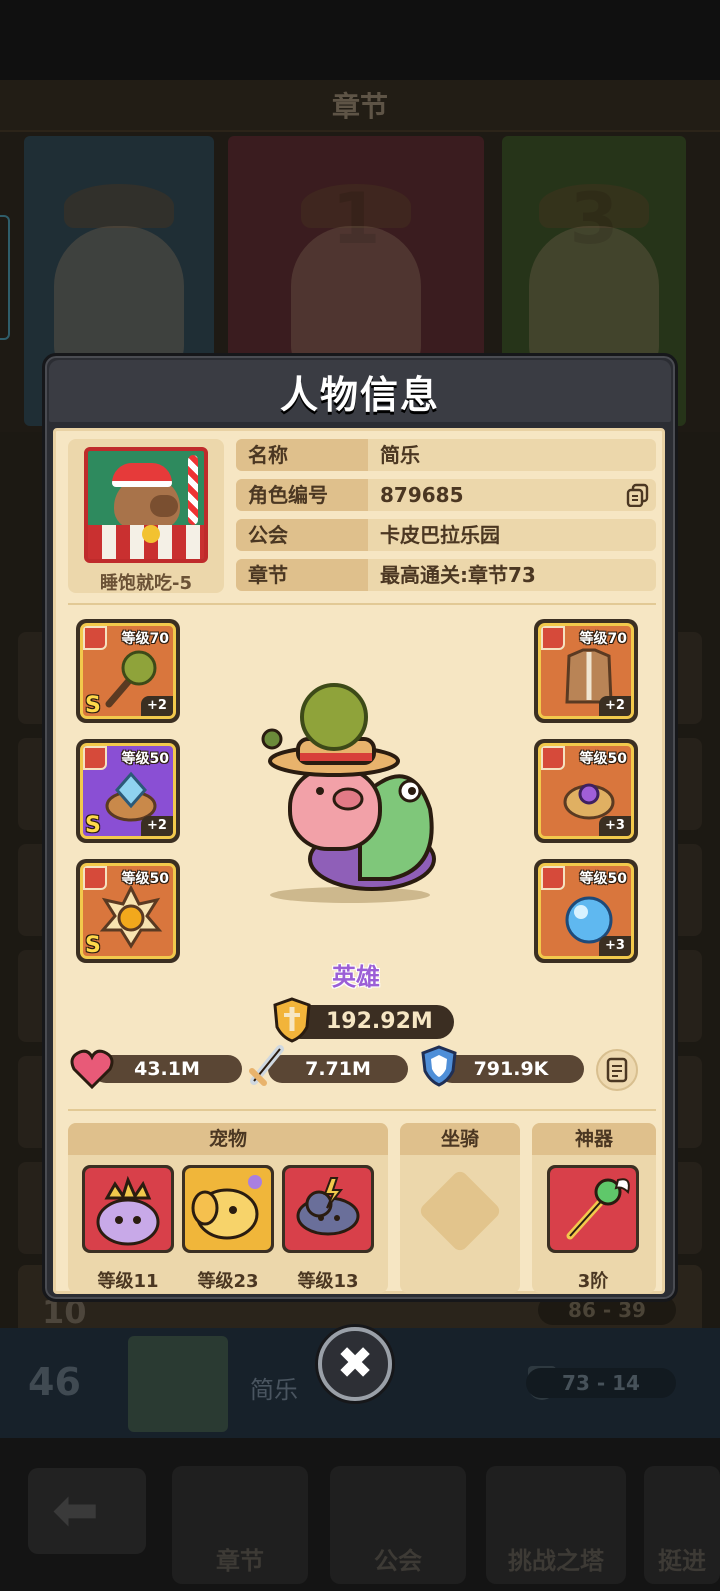  Describe the element at coordinates (54, 1382) in the screenshot. I see `my-rank: 46` at that location.